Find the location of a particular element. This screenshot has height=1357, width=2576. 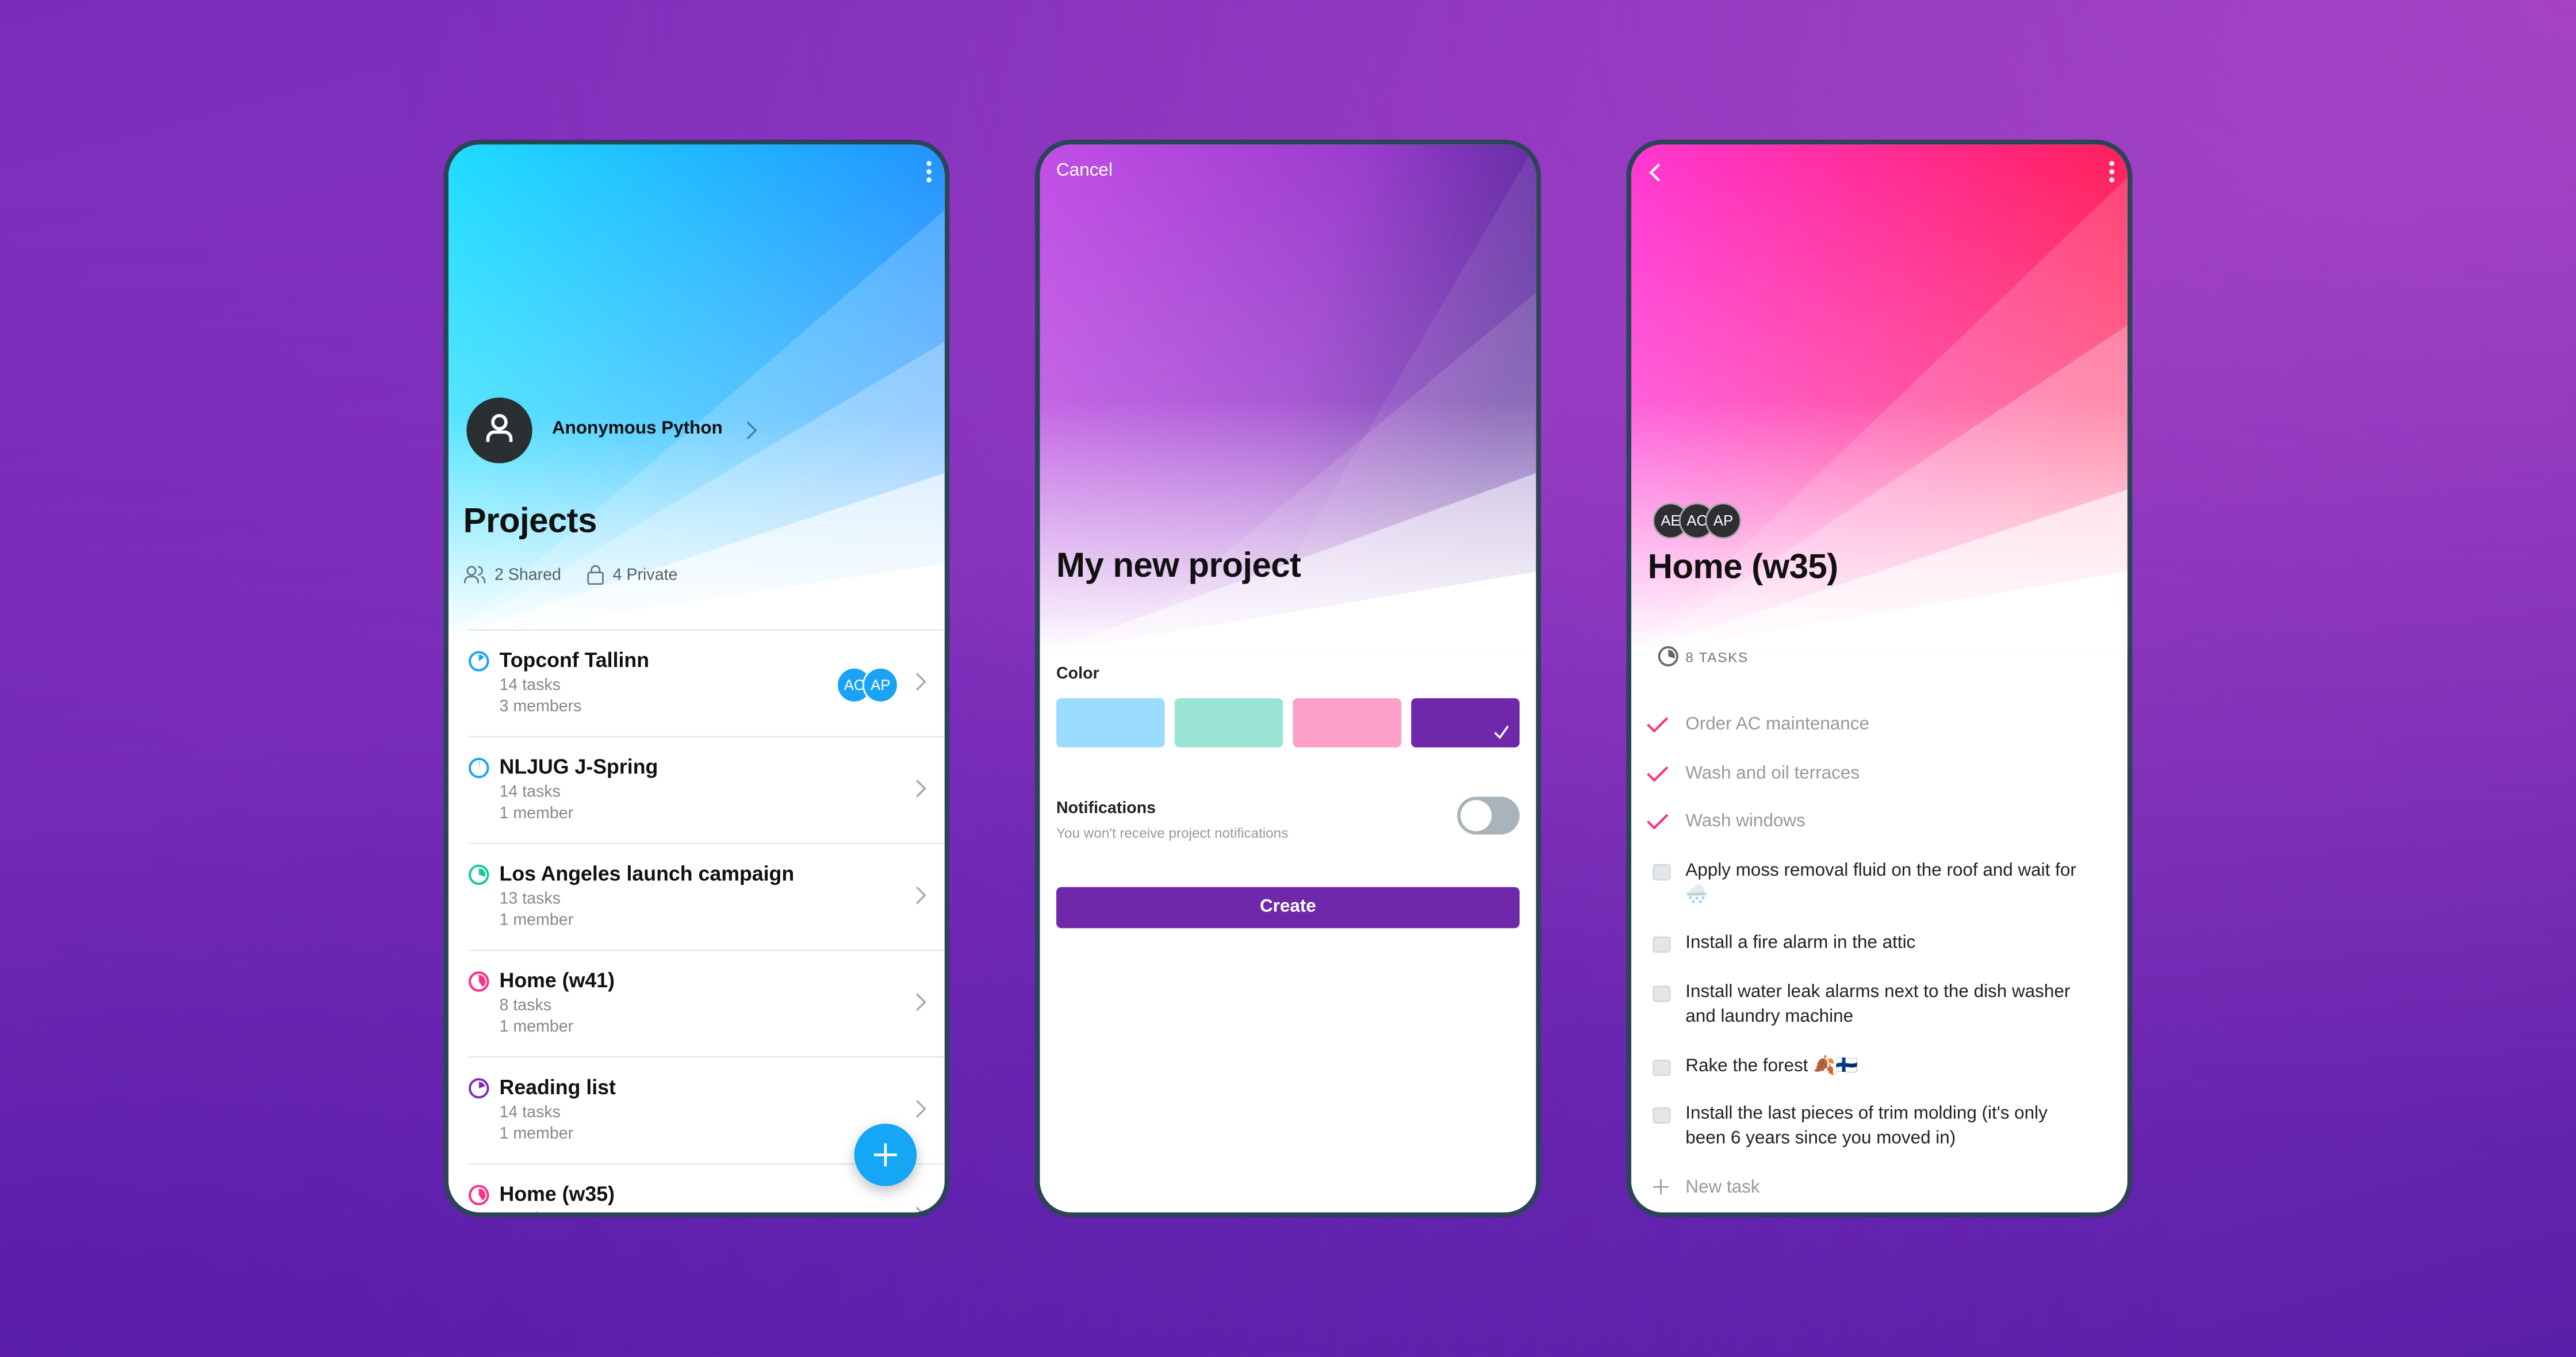

task-count: 8 TASKS is located at coordinates (1717, 657).